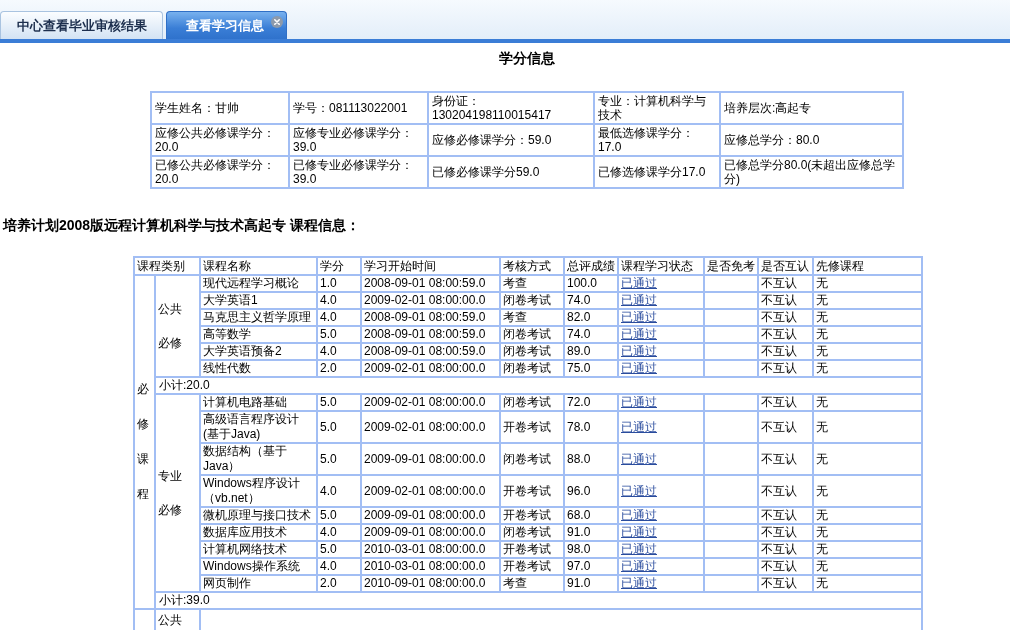  Describe the element at coordinates (511, 140) in the screenshot. I see `info-cell: 应修必修课学分：59.0` at that location.